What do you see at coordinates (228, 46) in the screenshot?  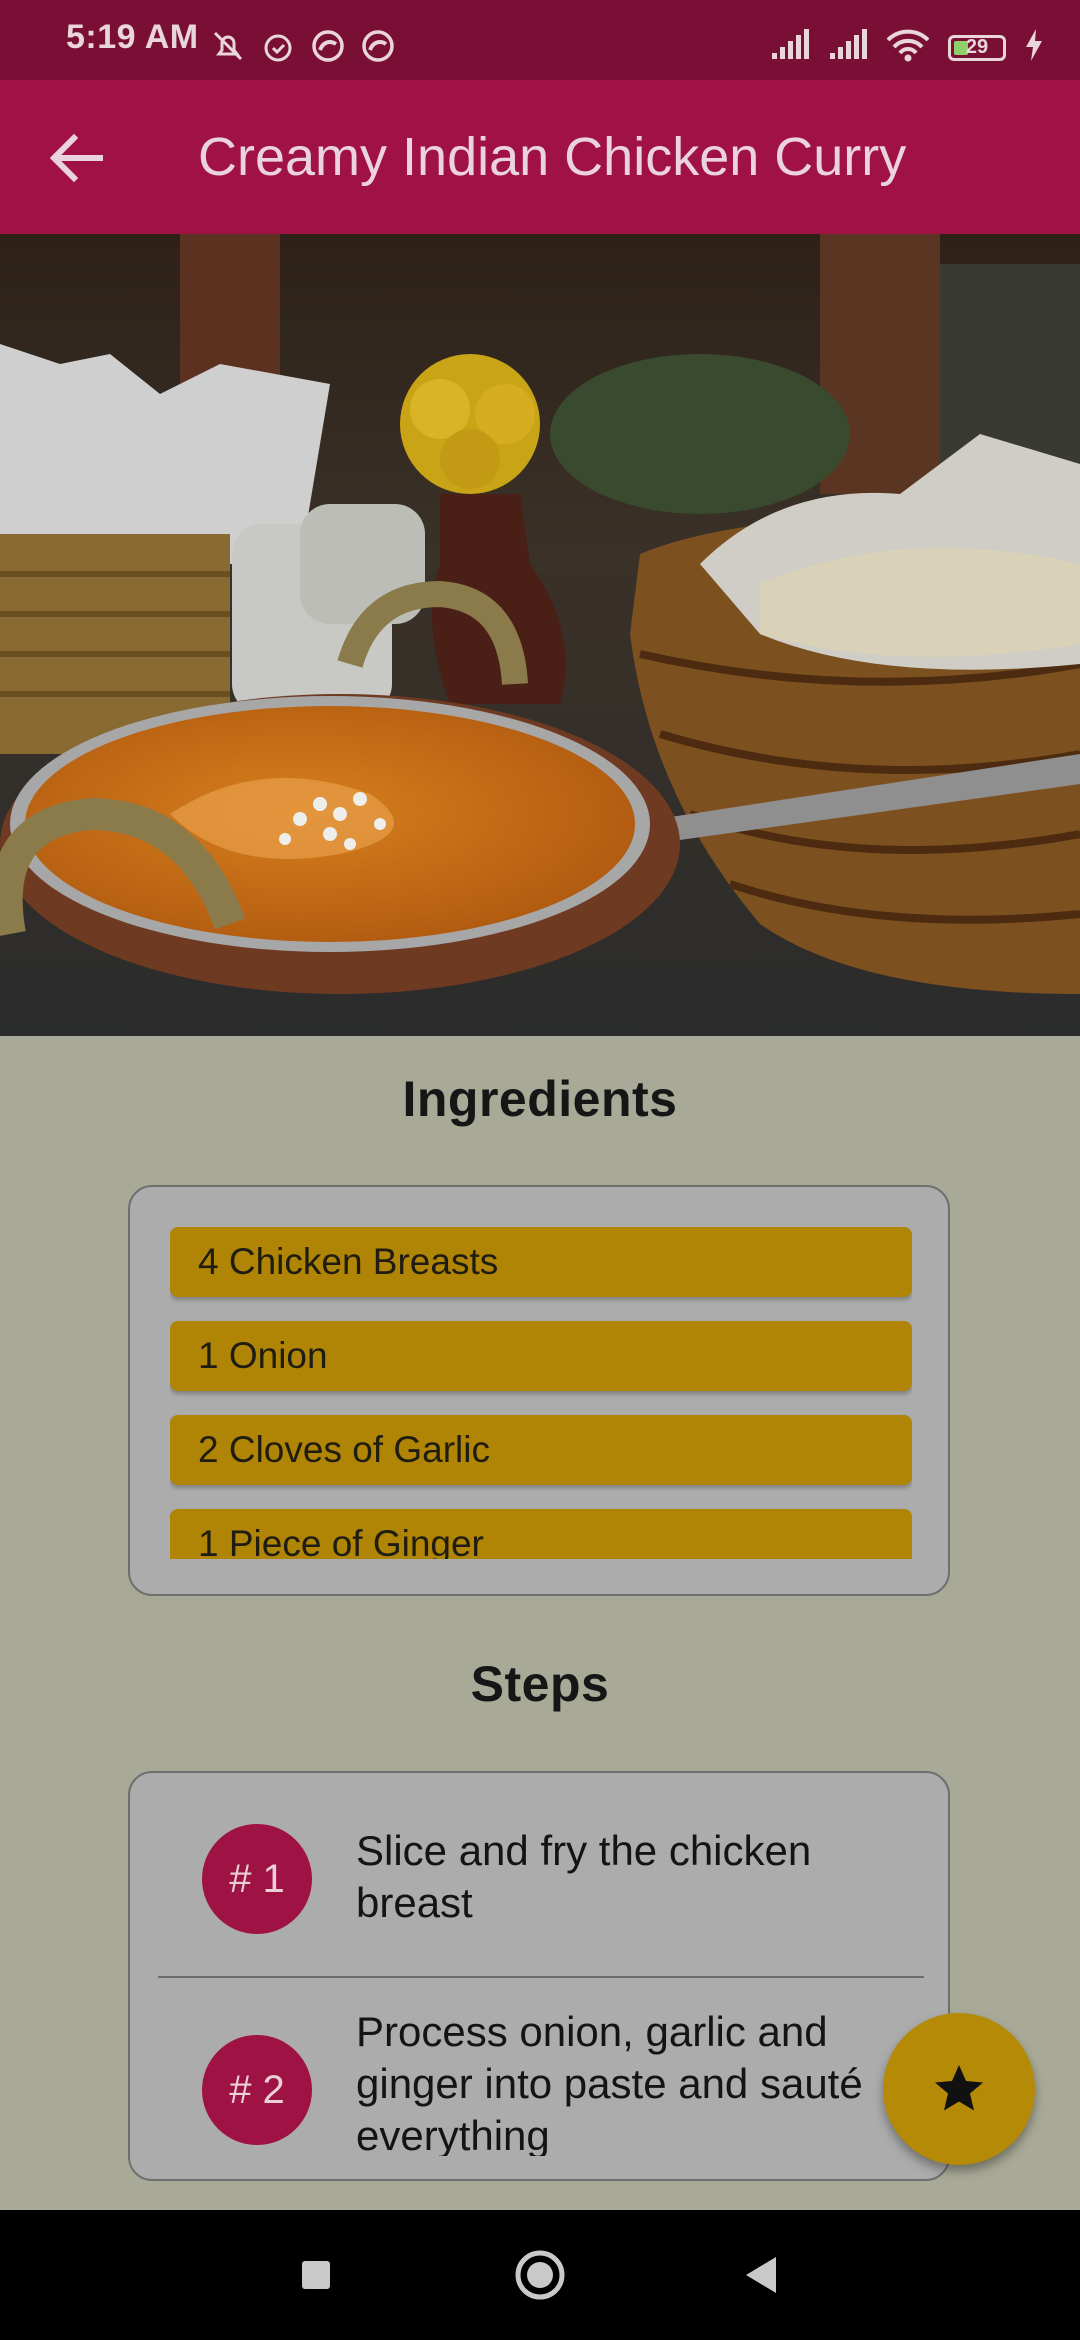 I see `mute-icon` at bounding box center [228, 46].